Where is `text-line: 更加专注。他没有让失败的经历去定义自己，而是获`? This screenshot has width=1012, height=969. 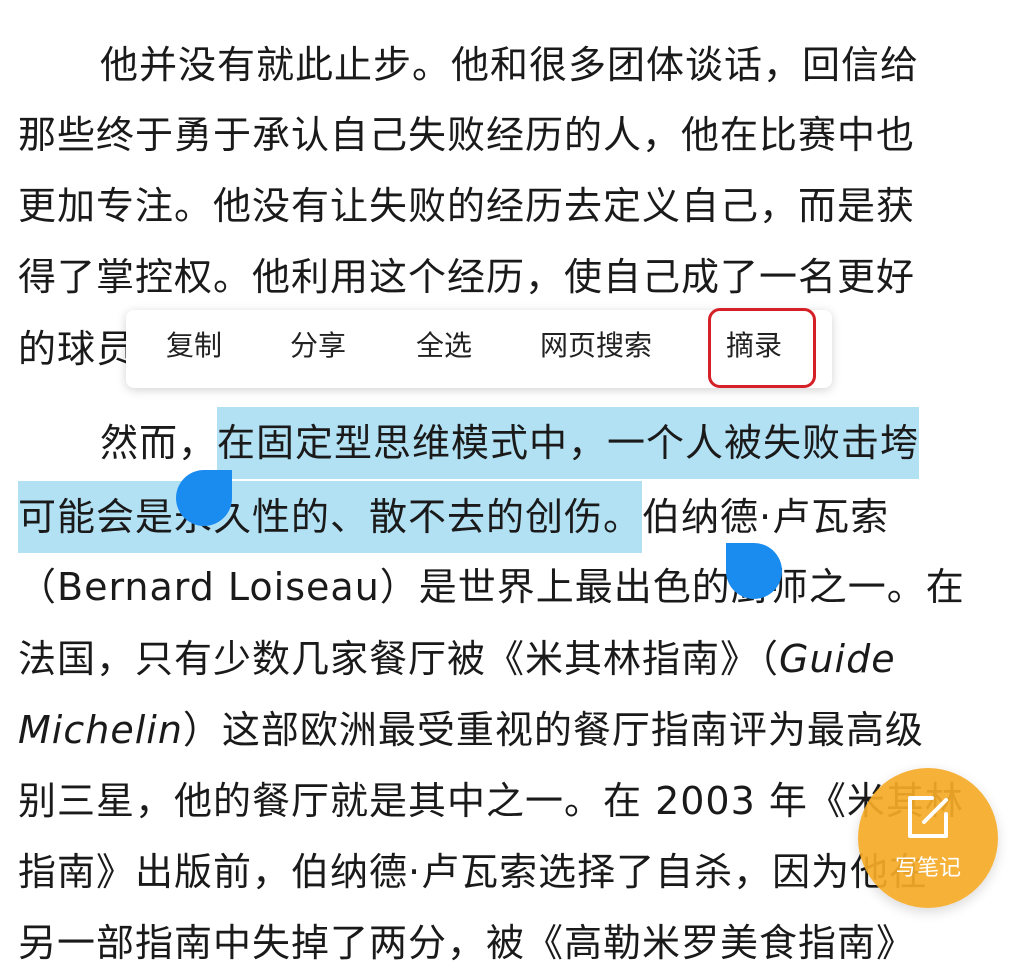
text-line: 更加专注。他没有让失败的经历去定义自己，而是获 is located at coordinates (467, 206).